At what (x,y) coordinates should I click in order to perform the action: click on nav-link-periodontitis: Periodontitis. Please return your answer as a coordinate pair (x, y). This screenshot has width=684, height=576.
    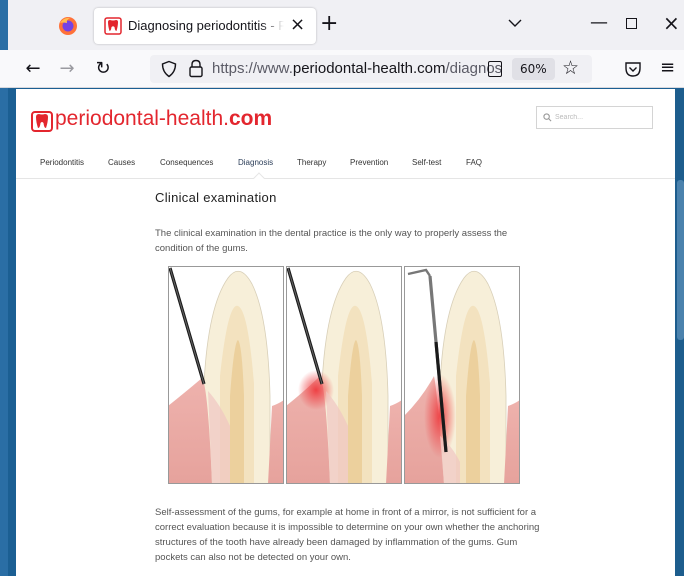
    Looking at the image, I should click on (62, 162).